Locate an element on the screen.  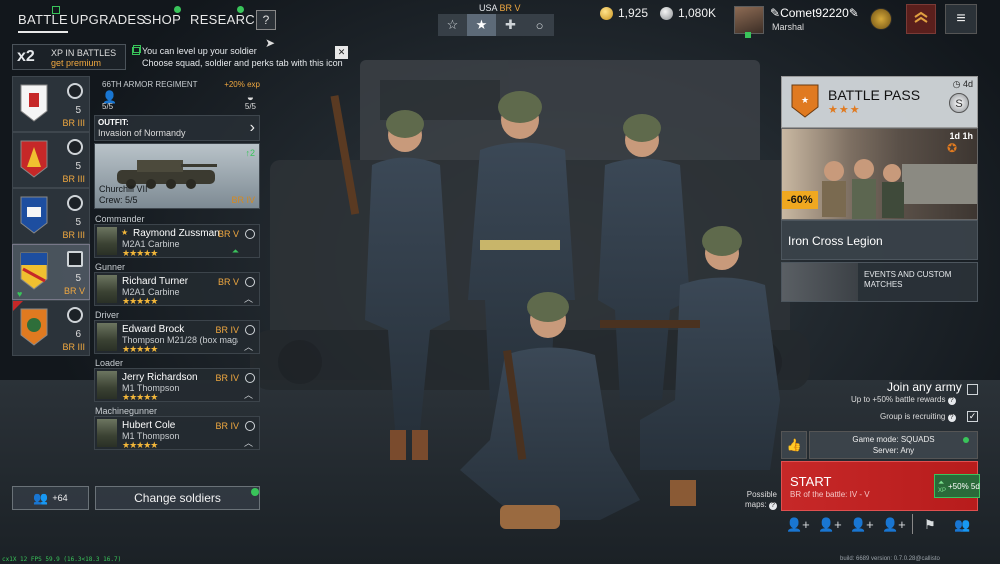
xp-promo: x2 XP IN BATTLES get premium is located at coordinates (76, 57).